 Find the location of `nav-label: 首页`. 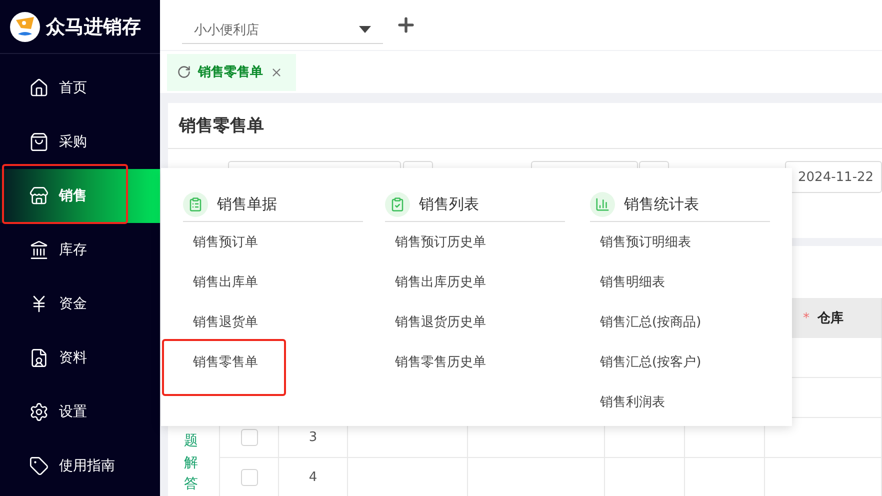

nav-label: 首页 is located at coordinates (73, 88).